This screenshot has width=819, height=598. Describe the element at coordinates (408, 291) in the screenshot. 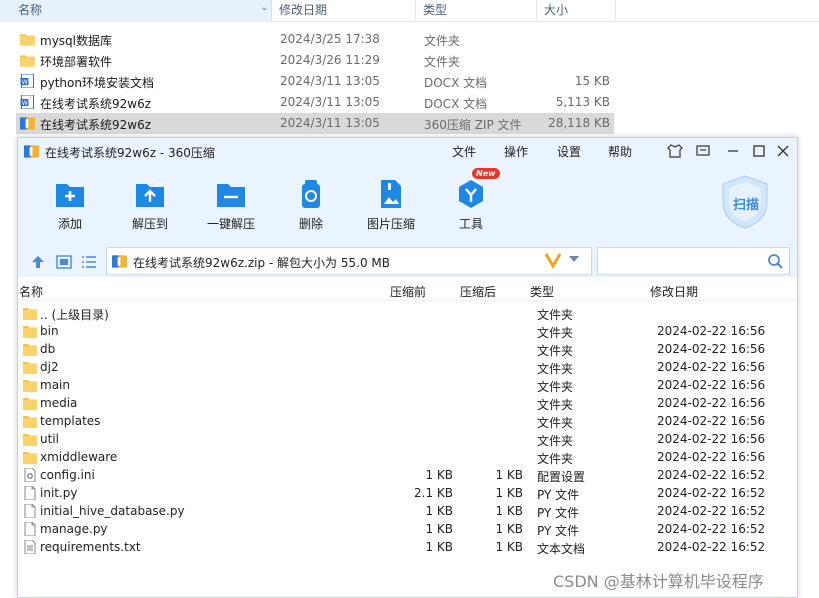

I see `column-before: 压缩前` at that location.